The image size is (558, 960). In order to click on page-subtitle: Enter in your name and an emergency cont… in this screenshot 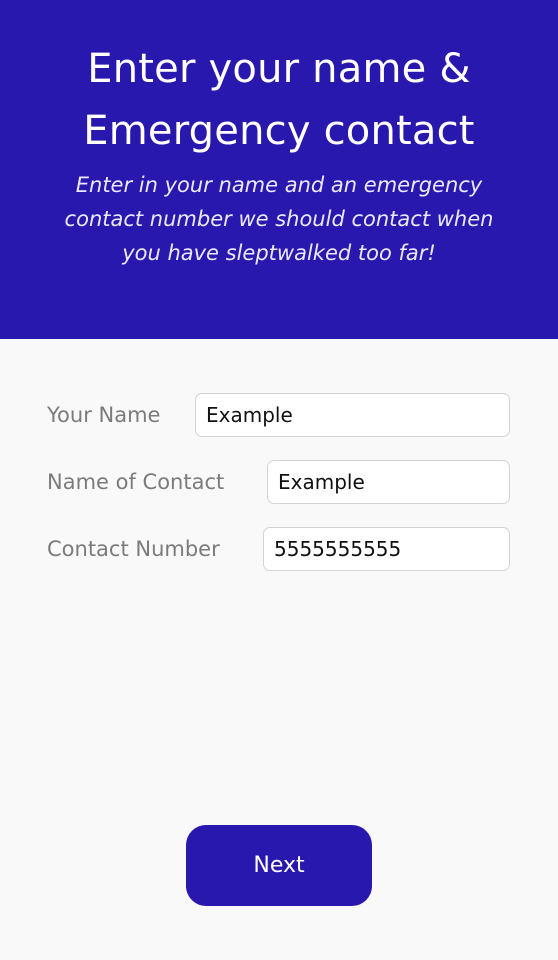, I will do `click(279, 219)`.